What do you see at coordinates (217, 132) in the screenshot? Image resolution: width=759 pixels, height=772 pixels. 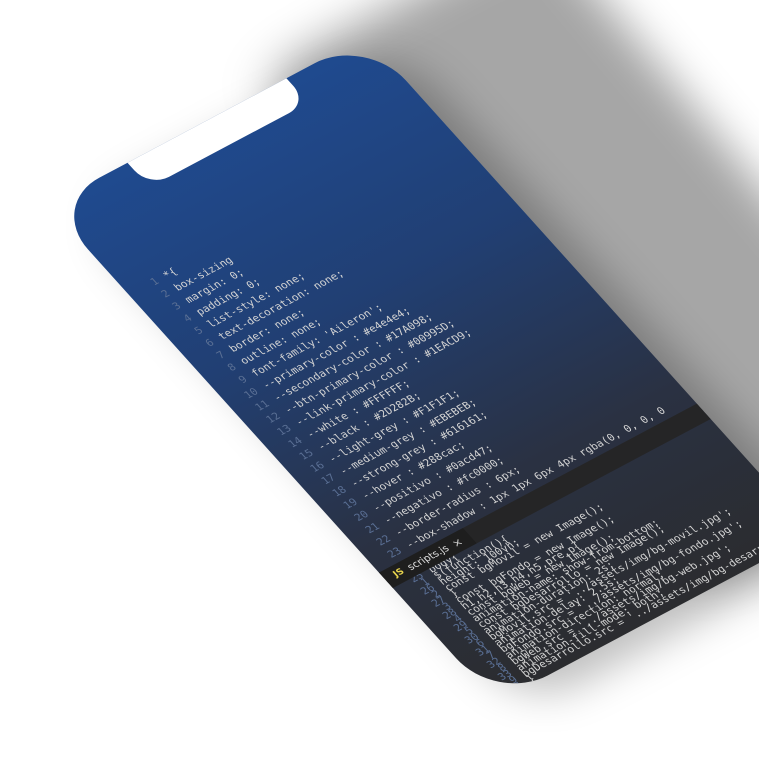 I see `phone-notch` at bounding box center [217, 132].